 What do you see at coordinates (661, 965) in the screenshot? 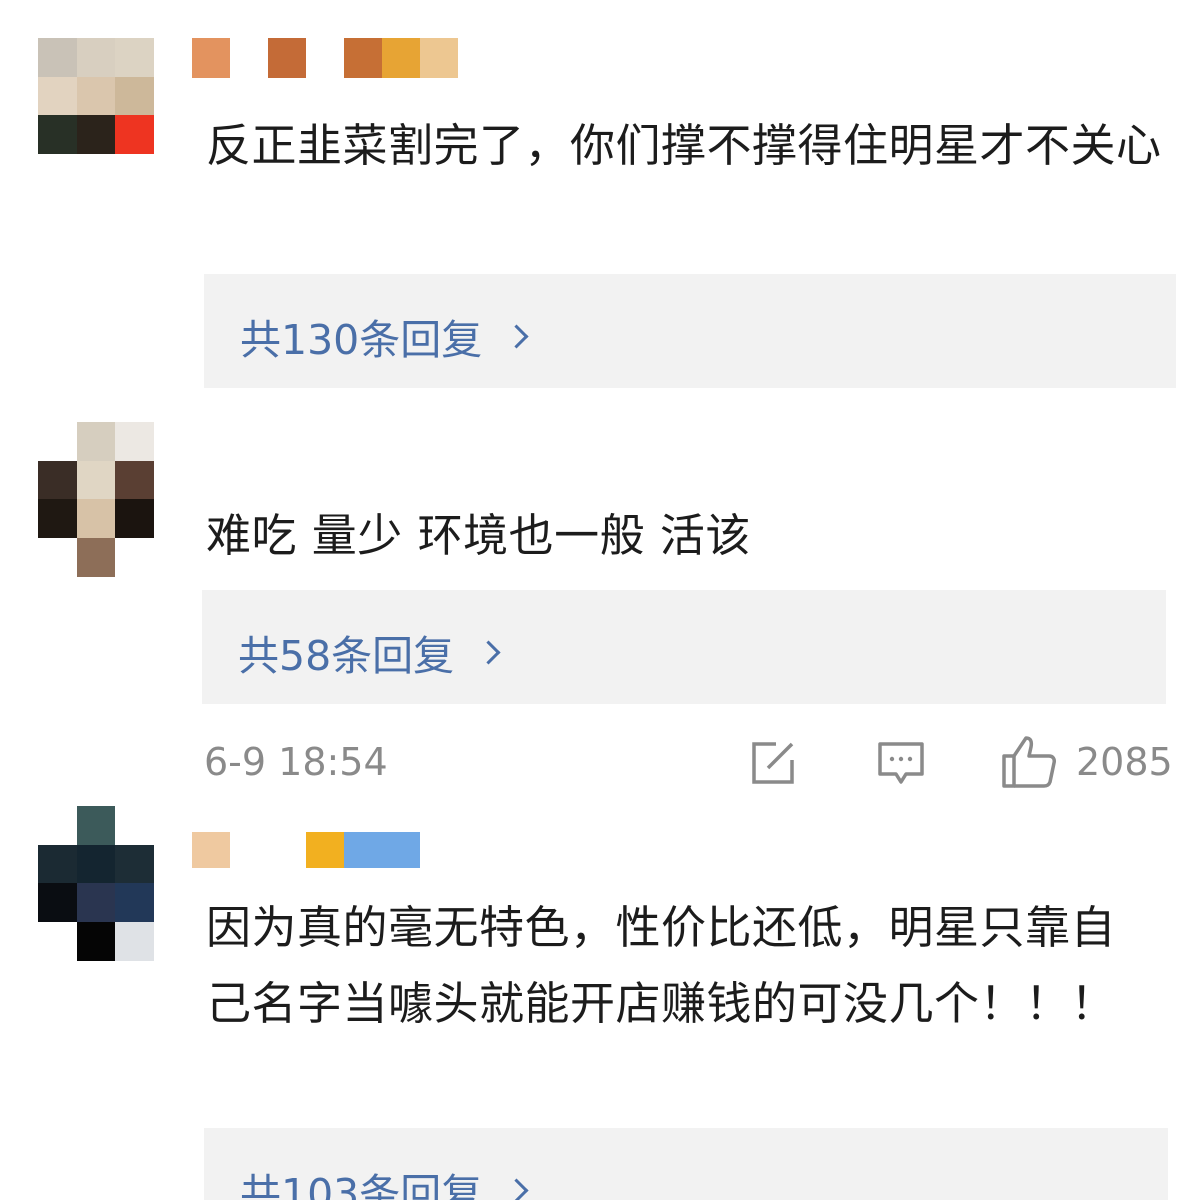
I see `comment-text: 因为真的毫无特色，性价比还低，明星只靠自己名字当噱头就能开店赚钱的可没几个！！！` at bounding box center [661, 965].